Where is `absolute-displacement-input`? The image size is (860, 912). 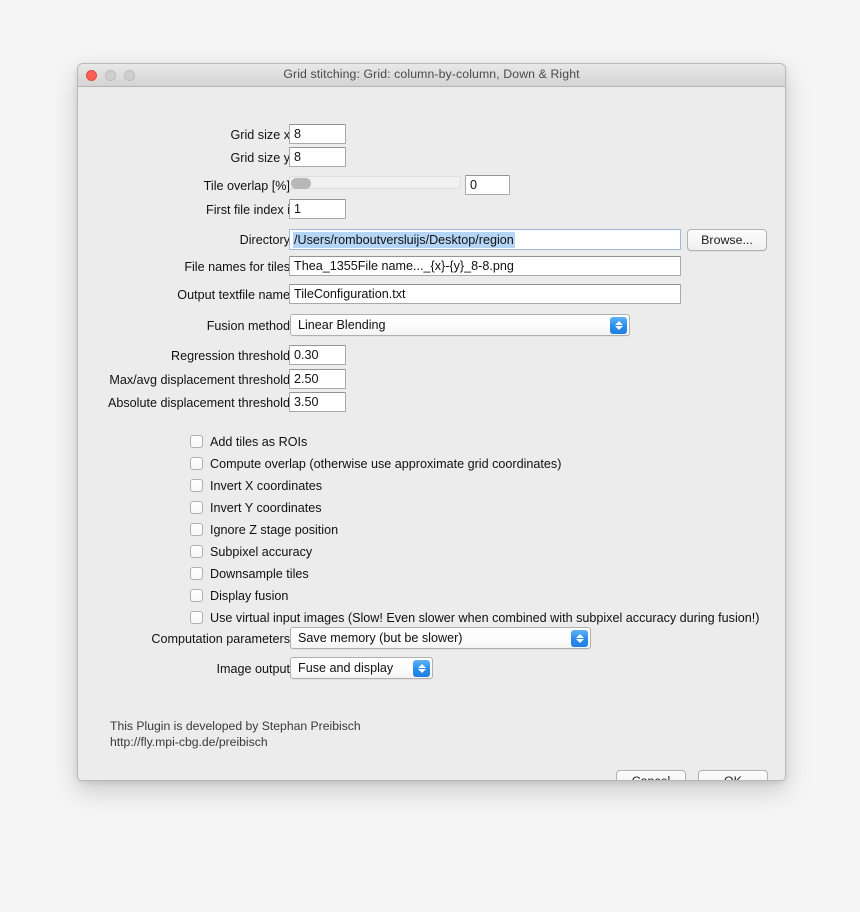
absolute-displacement-input is located at coordinates (317, 402).